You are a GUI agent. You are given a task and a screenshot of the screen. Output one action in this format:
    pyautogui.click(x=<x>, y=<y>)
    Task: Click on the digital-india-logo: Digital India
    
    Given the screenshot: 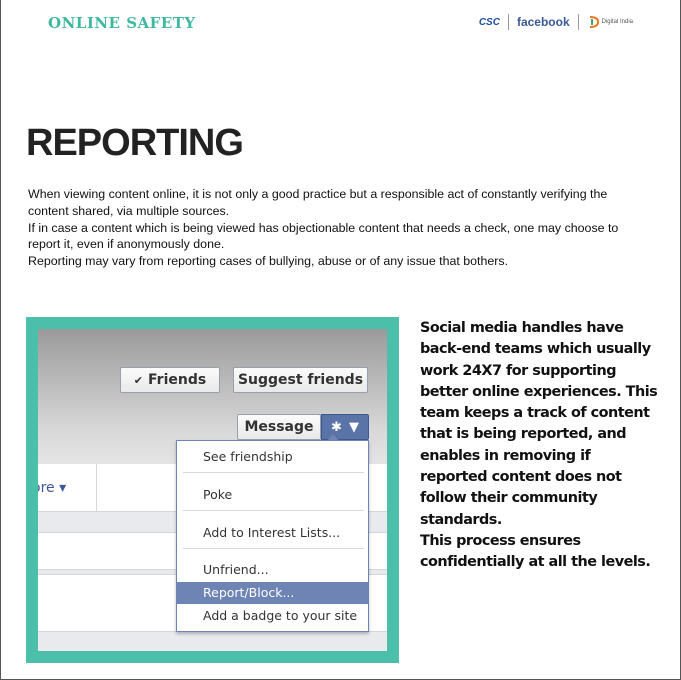 What is the action you would take?
    pyautogui.click(x=610, y=22)
    